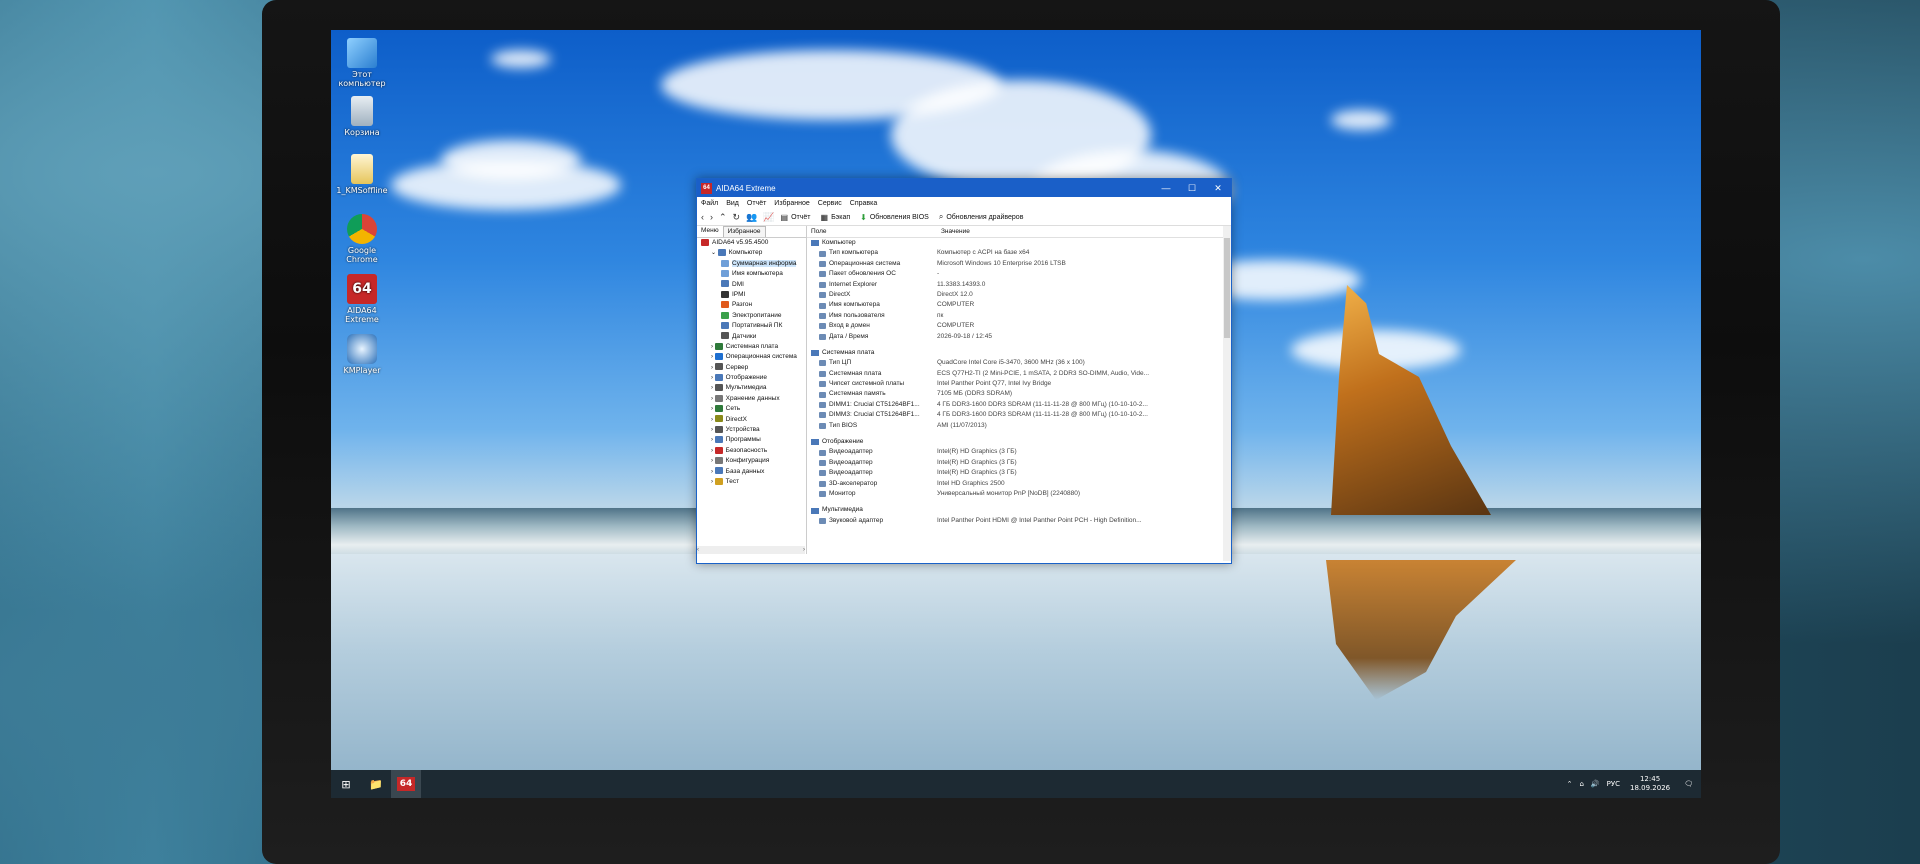  Describe the element at coordinates (1019, 426) in the screenshot. I see `detail-row: Тип BIOS AMI (11/07/2013)` at that location.